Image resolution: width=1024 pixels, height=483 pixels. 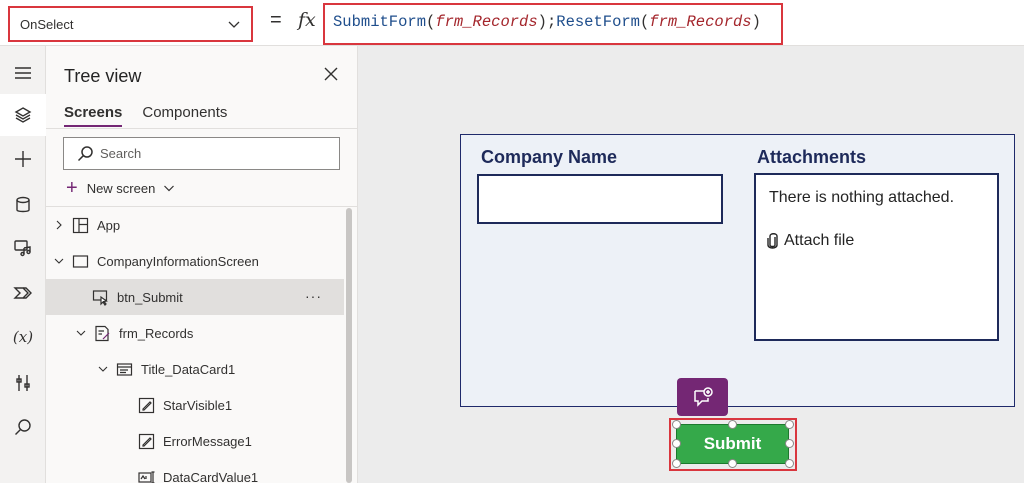 I want to click on hamburger-icon, so click(x=23, y=73).